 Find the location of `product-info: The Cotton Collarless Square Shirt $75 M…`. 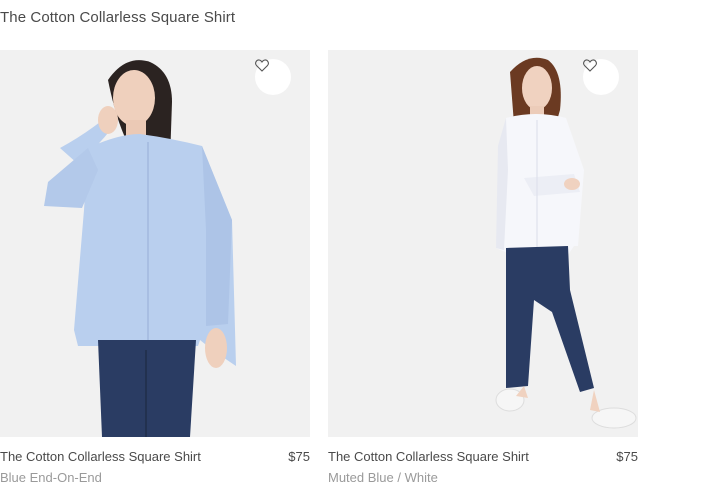

product-info: The Cotton Collarless Square Shirt $75 M… is located at coordinates (483, 461).